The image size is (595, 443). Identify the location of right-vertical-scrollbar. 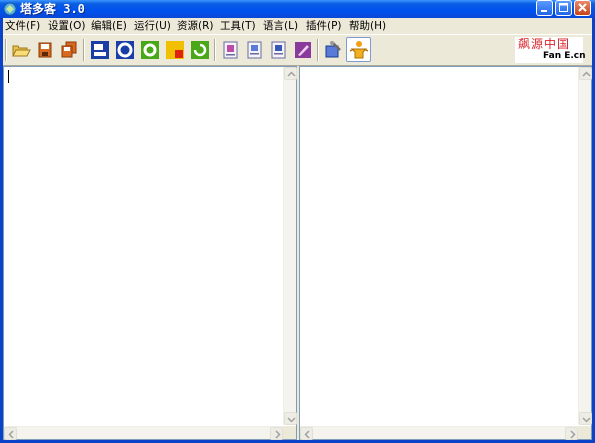
(585, 246).